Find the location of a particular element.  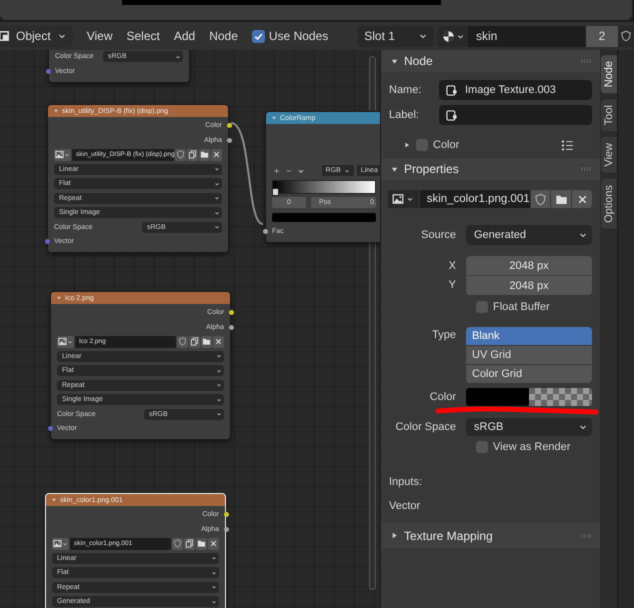

mode-dropdown: Object is located at coordinates (36, 36).